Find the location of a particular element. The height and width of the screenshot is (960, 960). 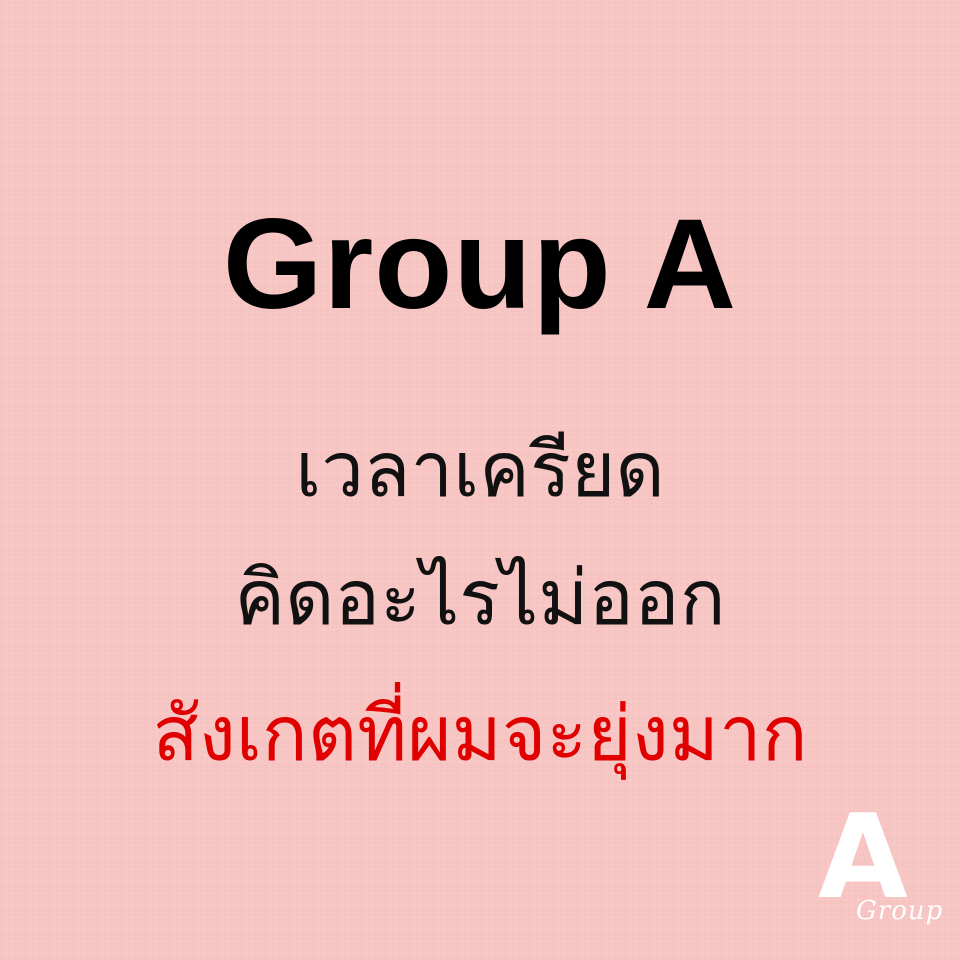

text-line-2: คิดอะไรไม่ออก is located at coordinates (480, 597).